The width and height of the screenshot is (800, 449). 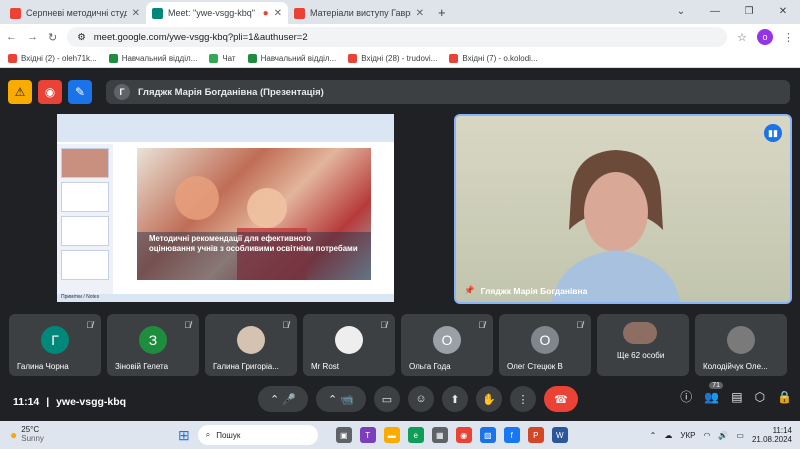 I want to click on edge-icon: e, so click(x=415, y=435).